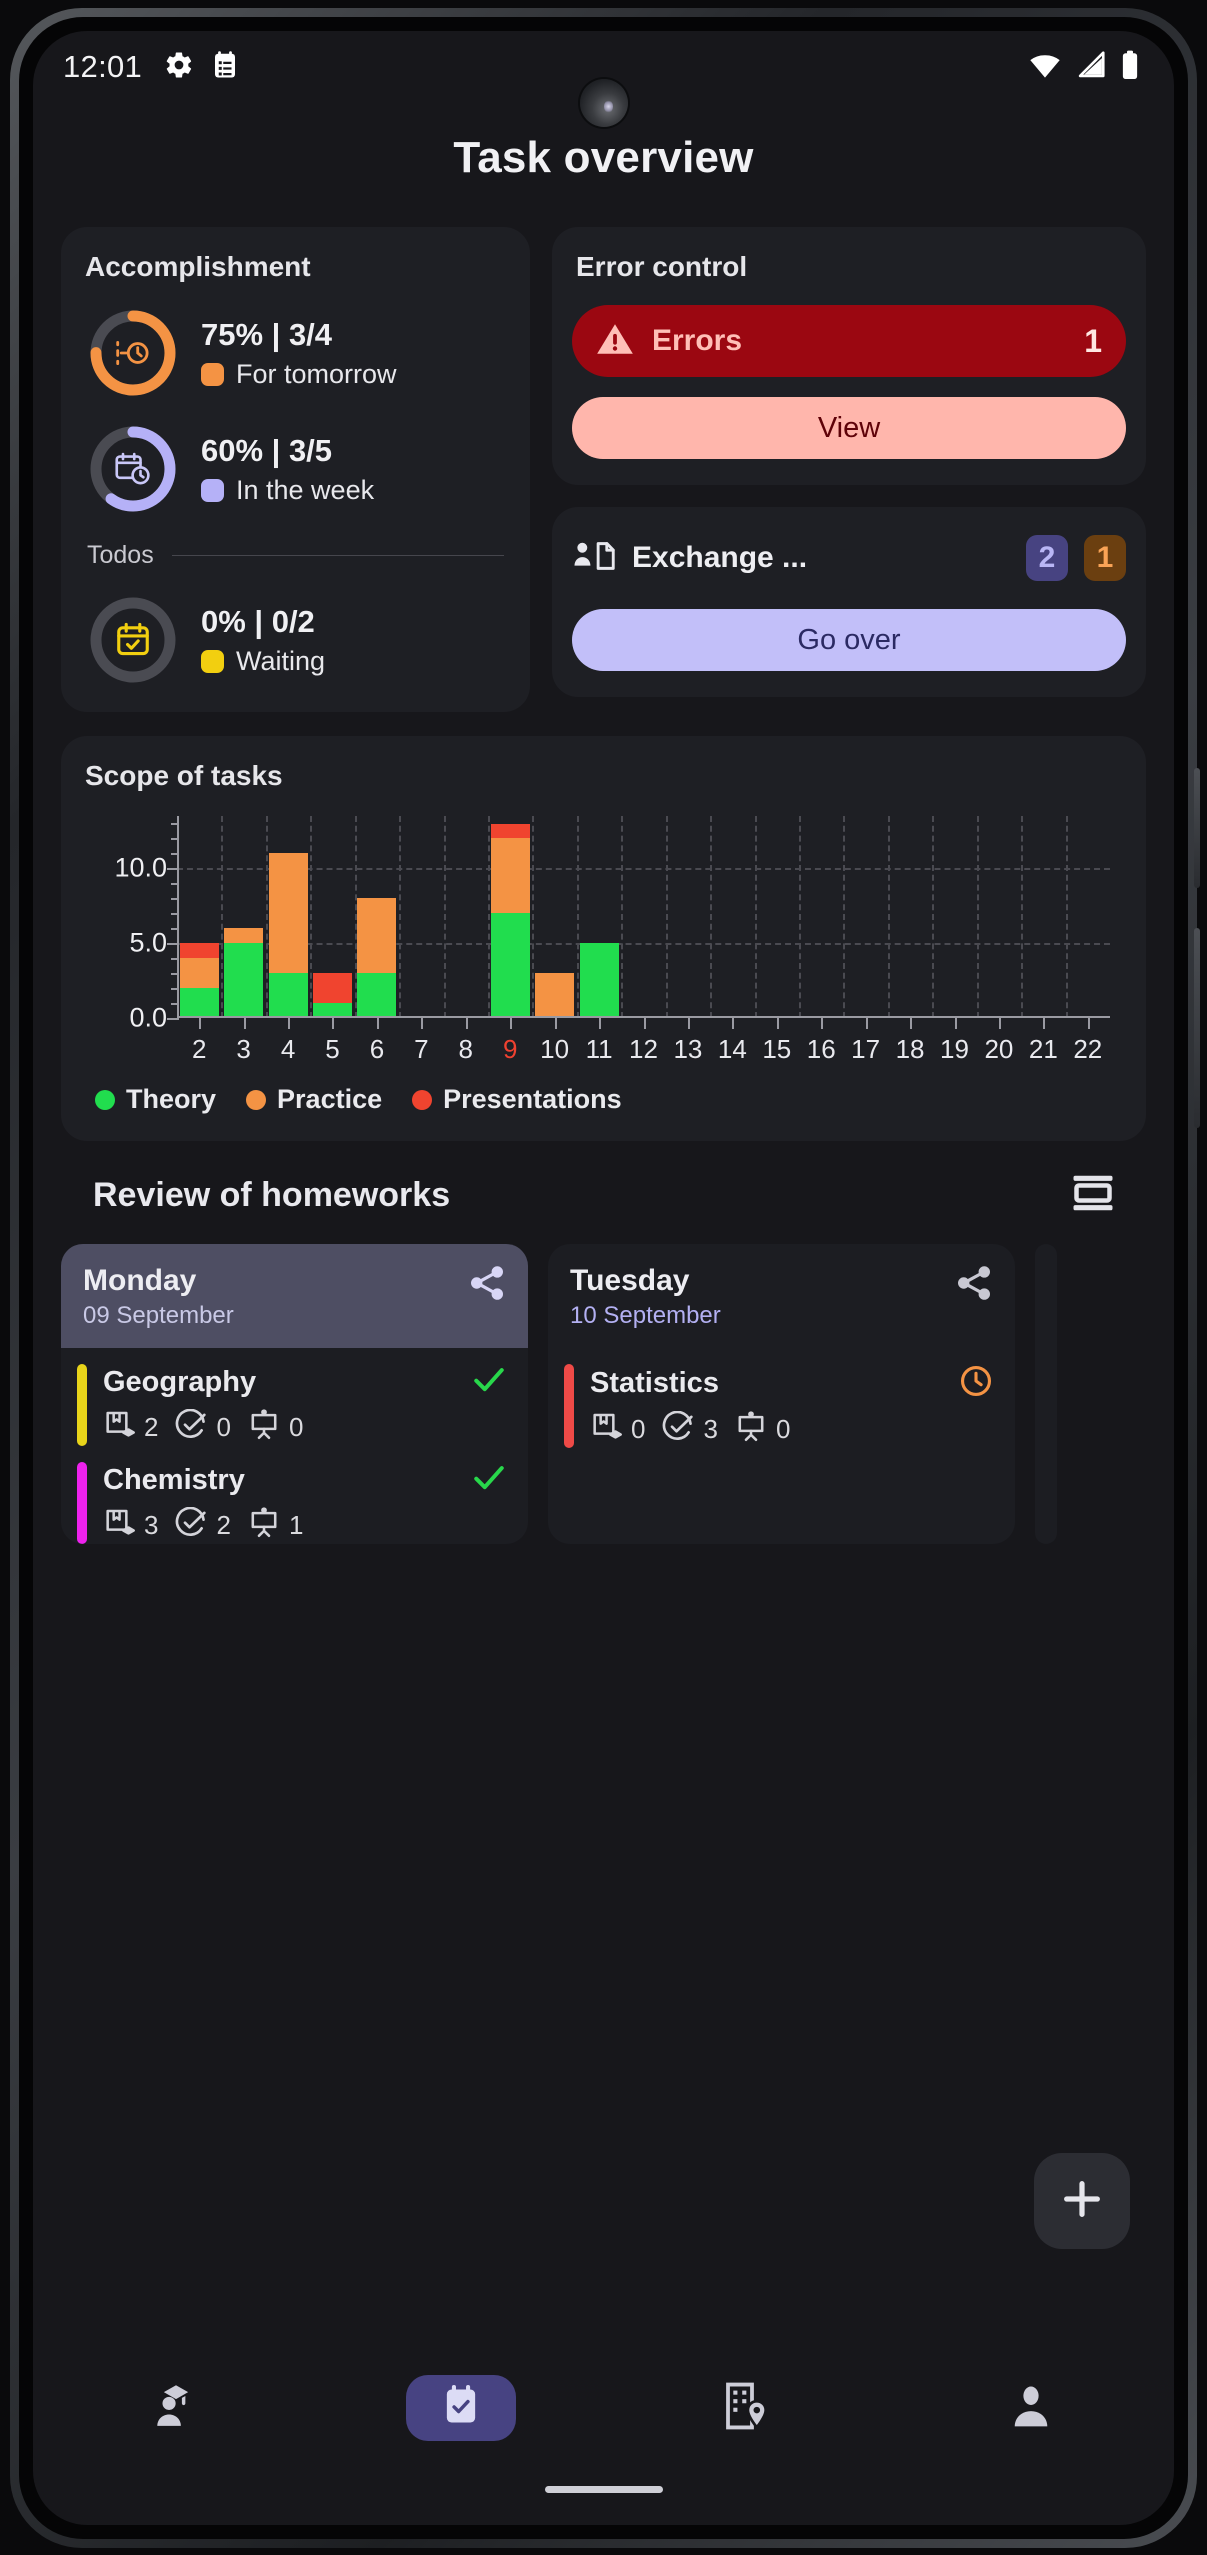 The height and width of the screenshot is (2555, 1207). Describe the element at coordinates (762, 1297) in the screenshot. I see `day-card-header-text: Tuesday 10 September` at that location.